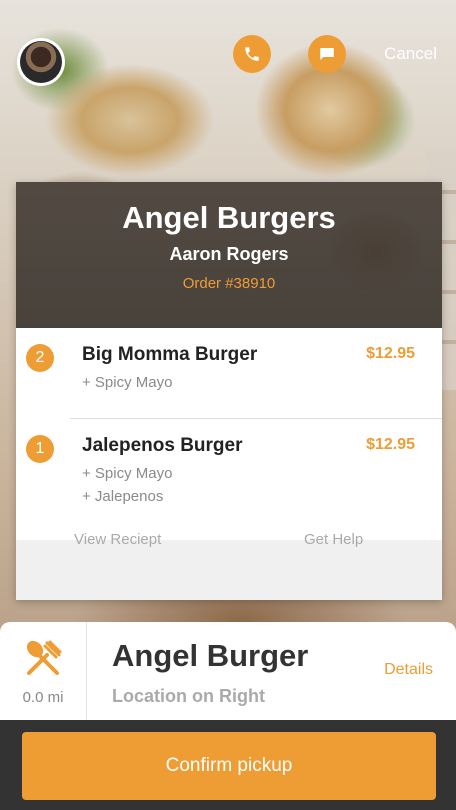 The image size is (456, 810). I want to click on user-photo, so click(41, 62).